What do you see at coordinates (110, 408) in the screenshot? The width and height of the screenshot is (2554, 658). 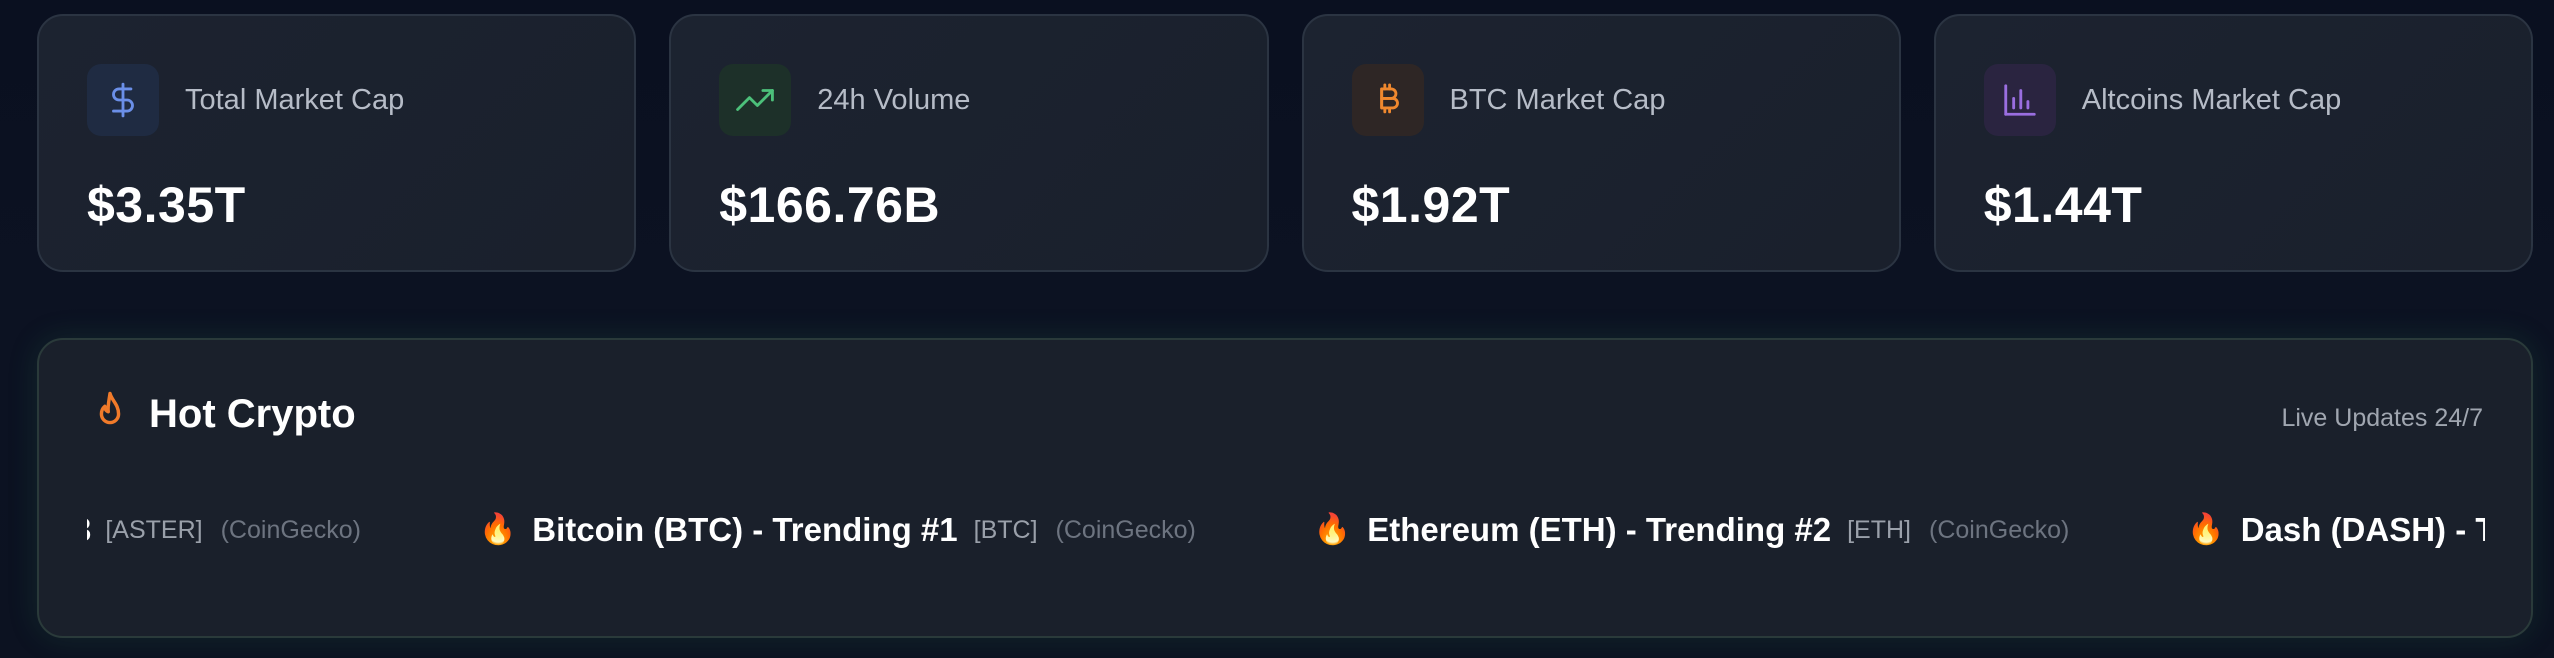 I see `flame-icon` at bounding box center [110, 408].